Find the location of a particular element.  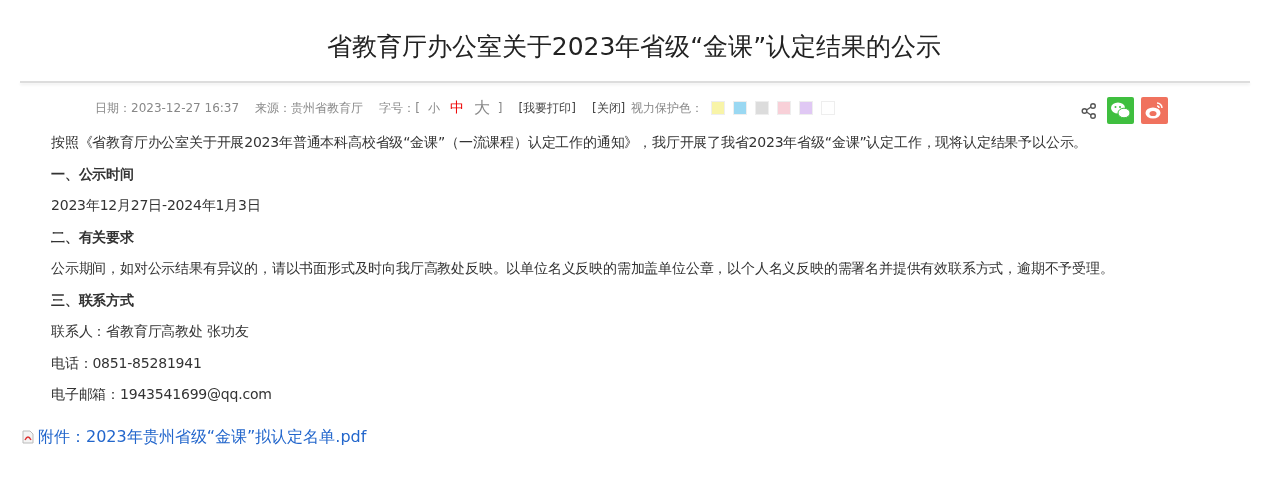

section-heading: 二、有关要求 is located at coordinates (93, 237).